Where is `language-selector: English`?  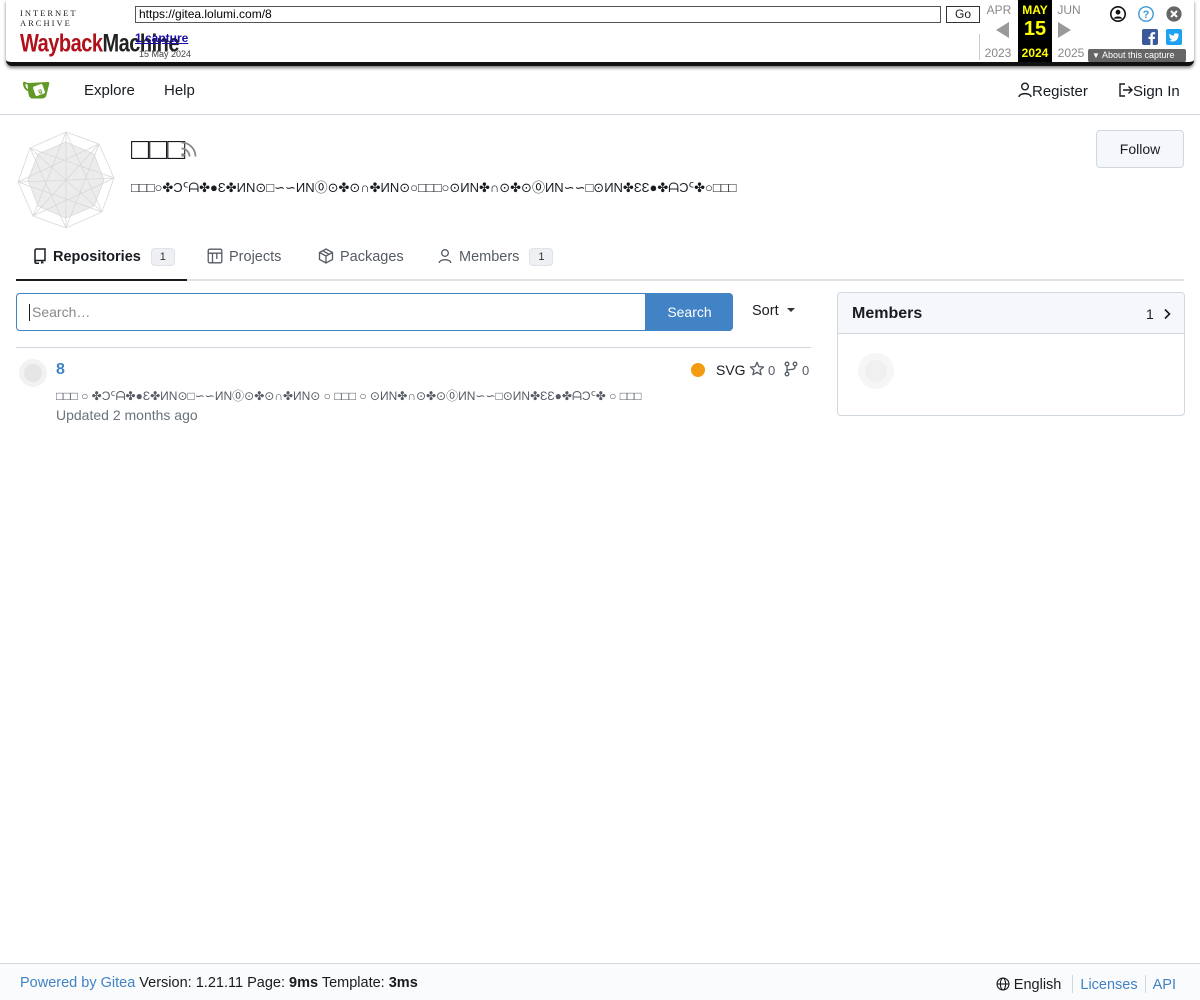 language-selector: English is located at coordinates (1031, 985).